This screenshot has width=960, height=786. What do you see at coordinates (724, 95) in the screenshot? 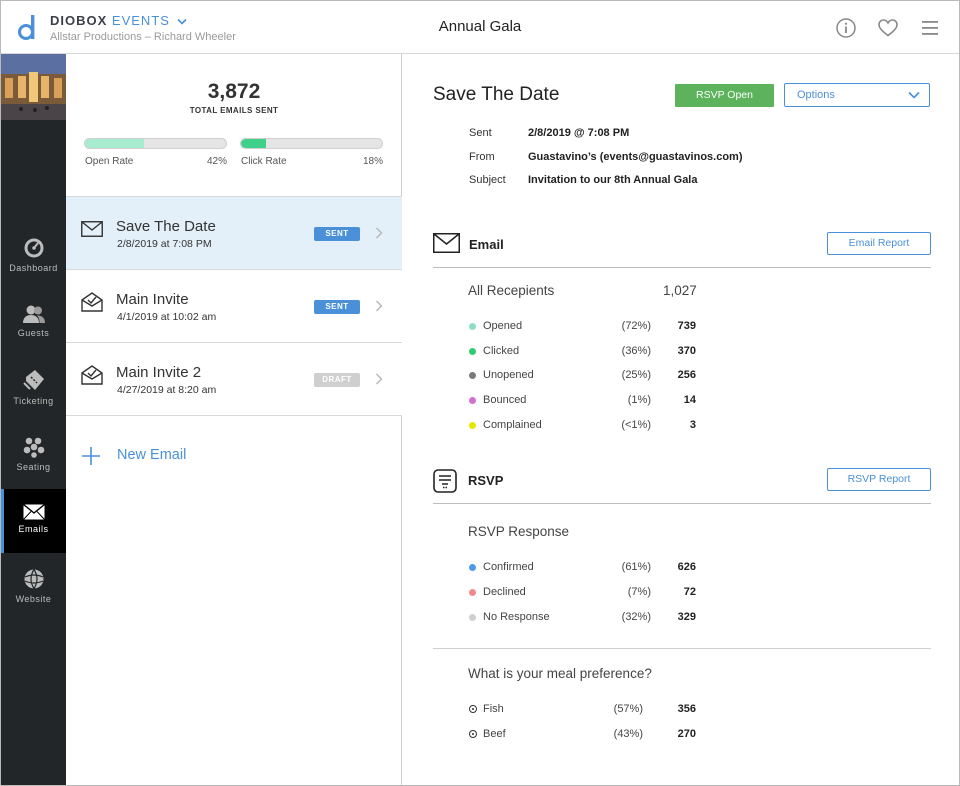
I see `rsvp-open-button: RSVP Open` at bounding box center [724, 95].